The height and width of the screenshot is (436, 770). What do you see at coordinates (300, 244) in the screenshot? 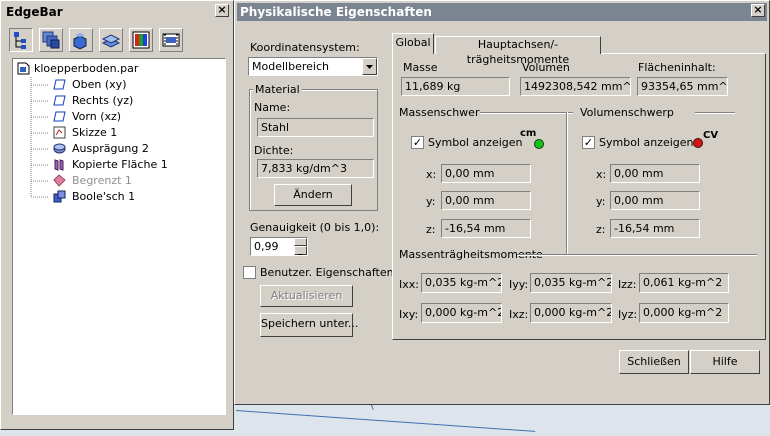
I see `spin-up-button` at bounding box center [300, 244].